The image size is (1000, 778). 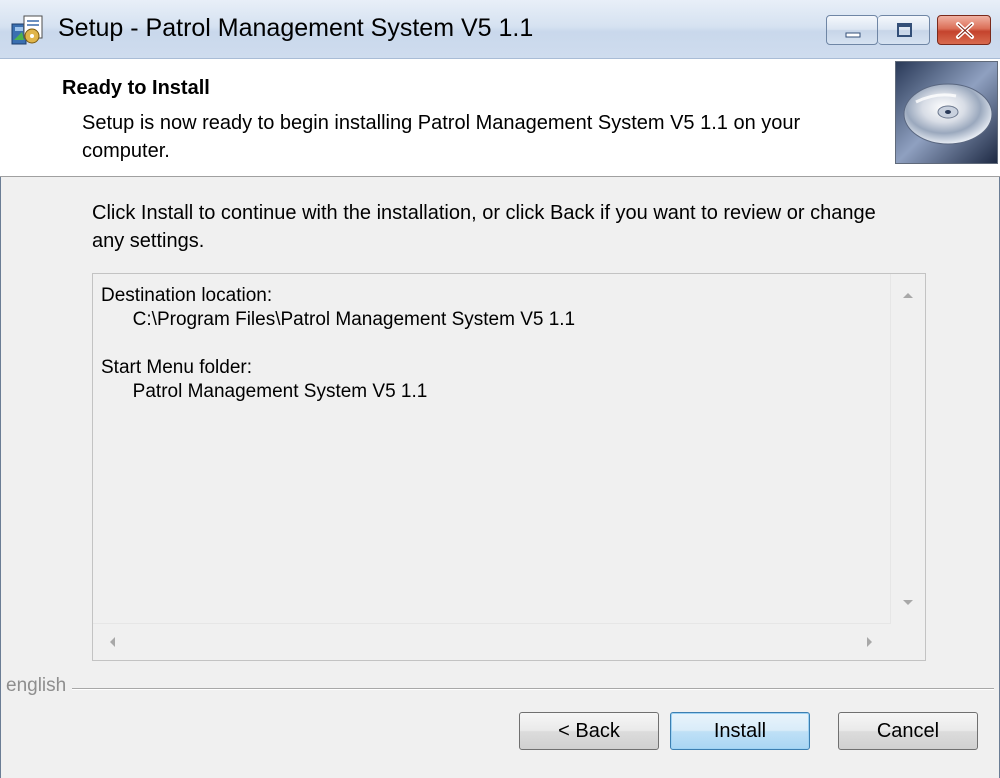 What do you see at coordinates (740, 731) in the screenshot?
I see `install-button: Install` at bounding box center [740, 731].